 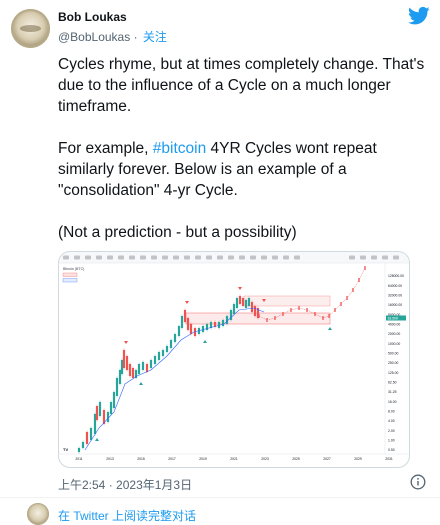 I want to click on moving-average-line, so click(x=174, y=379).